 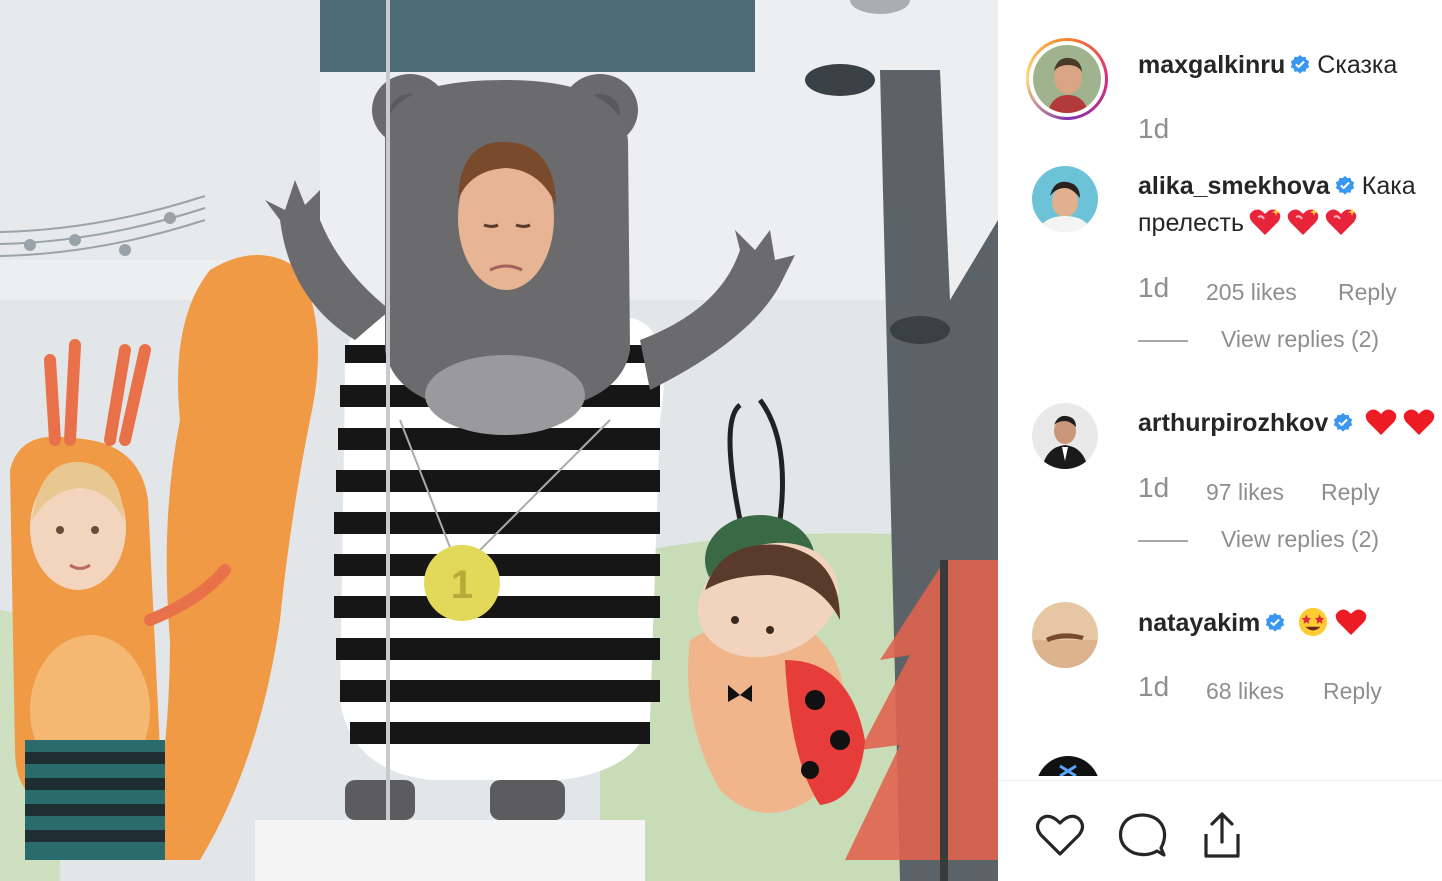 I want to click on comment-row: natayakim, so click(x=1253, y=623).